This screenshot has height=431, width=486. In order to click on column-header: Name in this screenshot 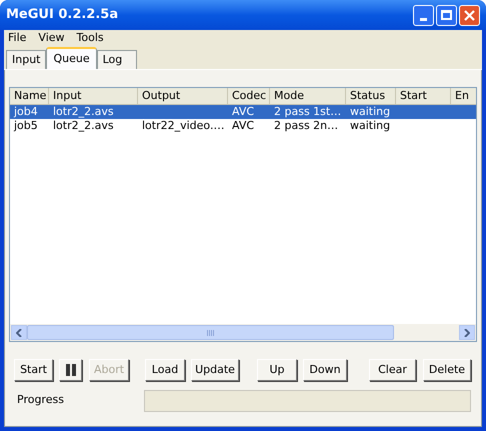, I will do `click(29, 96)`.